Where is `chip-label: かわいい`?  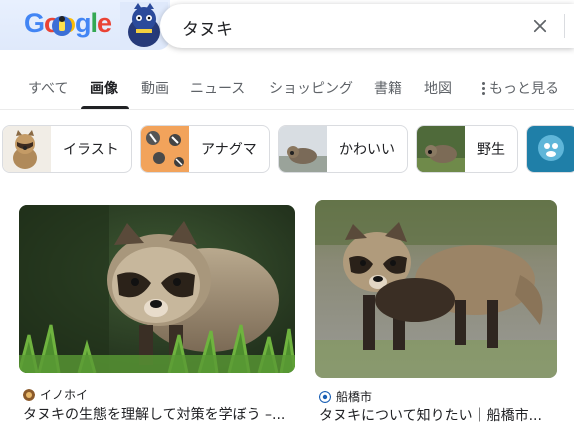 chip-label: かわいい is located at coordinates (367, 150).